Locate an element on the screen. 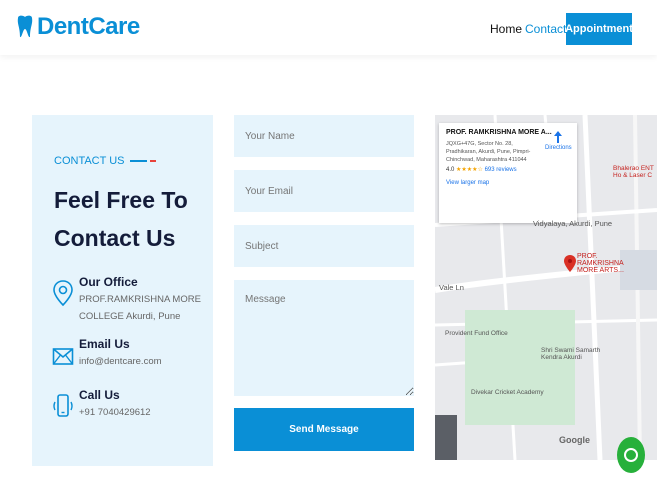 Image resolution: width=657 pixels, height=477 pixels. envelope-icon is located at coordinates (63, 356).